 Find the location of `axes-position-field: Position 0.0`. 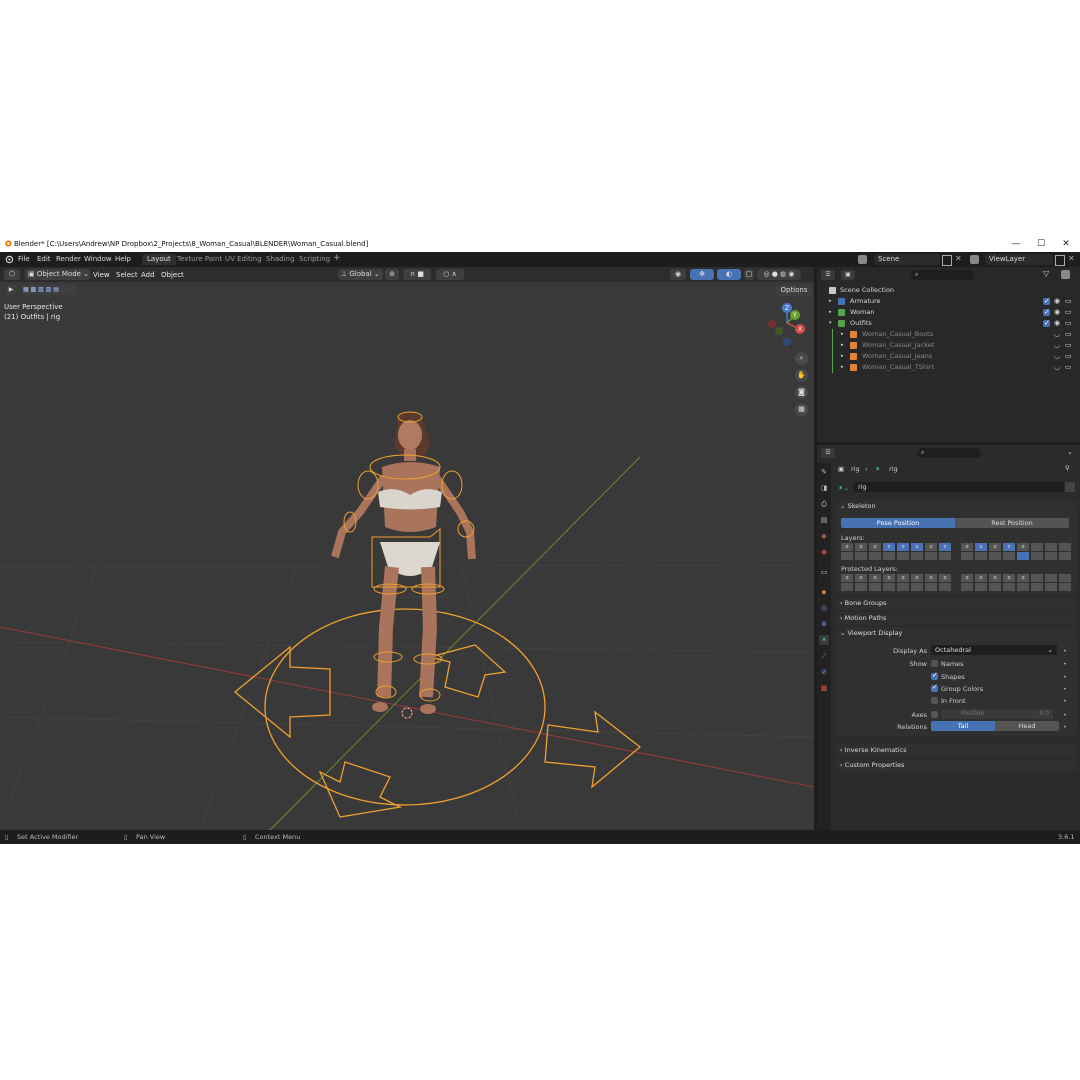

axes-position-field: Position 0.0 is located at coordinates (997, 714).